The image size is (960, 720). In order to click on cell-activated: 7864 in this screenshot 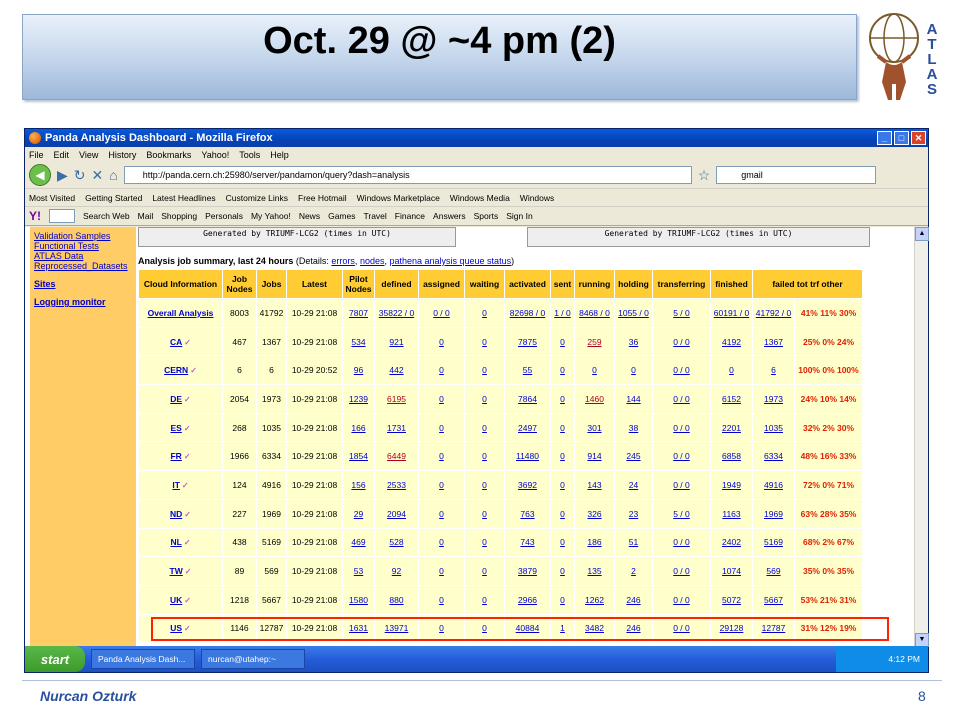, I will do `click(527, 399)`.